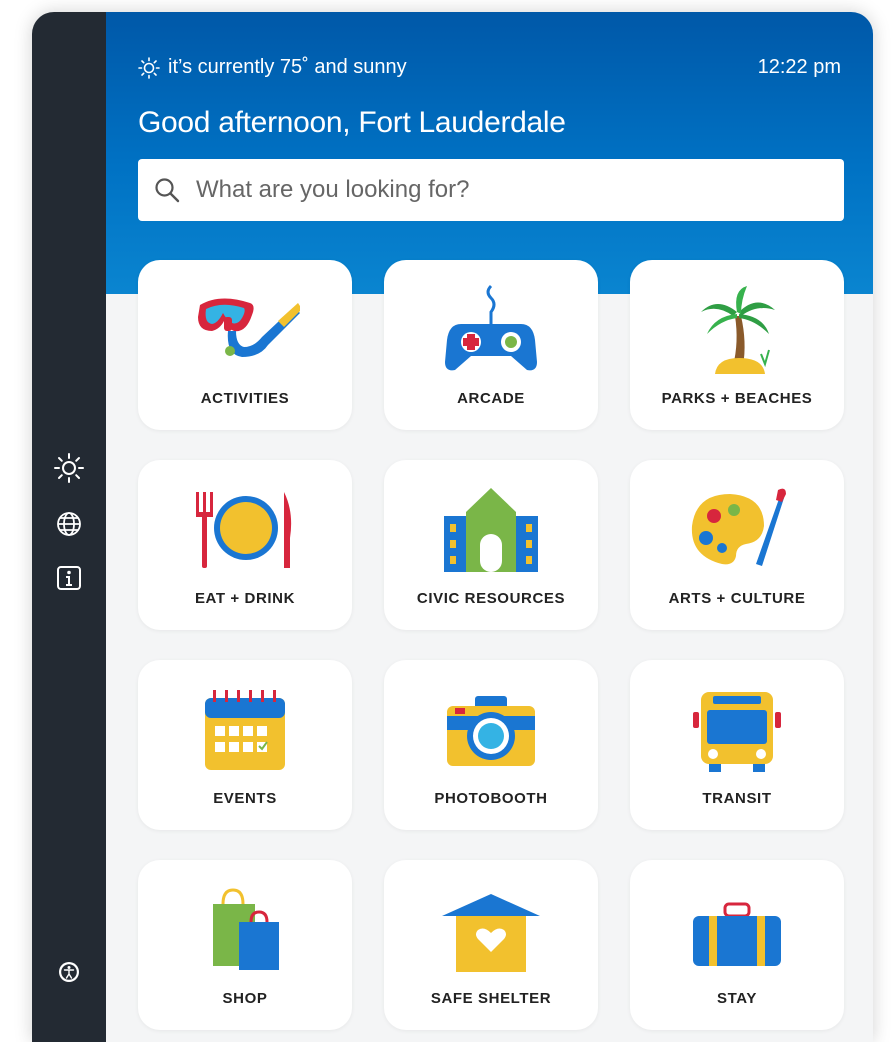  I want to click on game-controller-icon, so click(491, 327).